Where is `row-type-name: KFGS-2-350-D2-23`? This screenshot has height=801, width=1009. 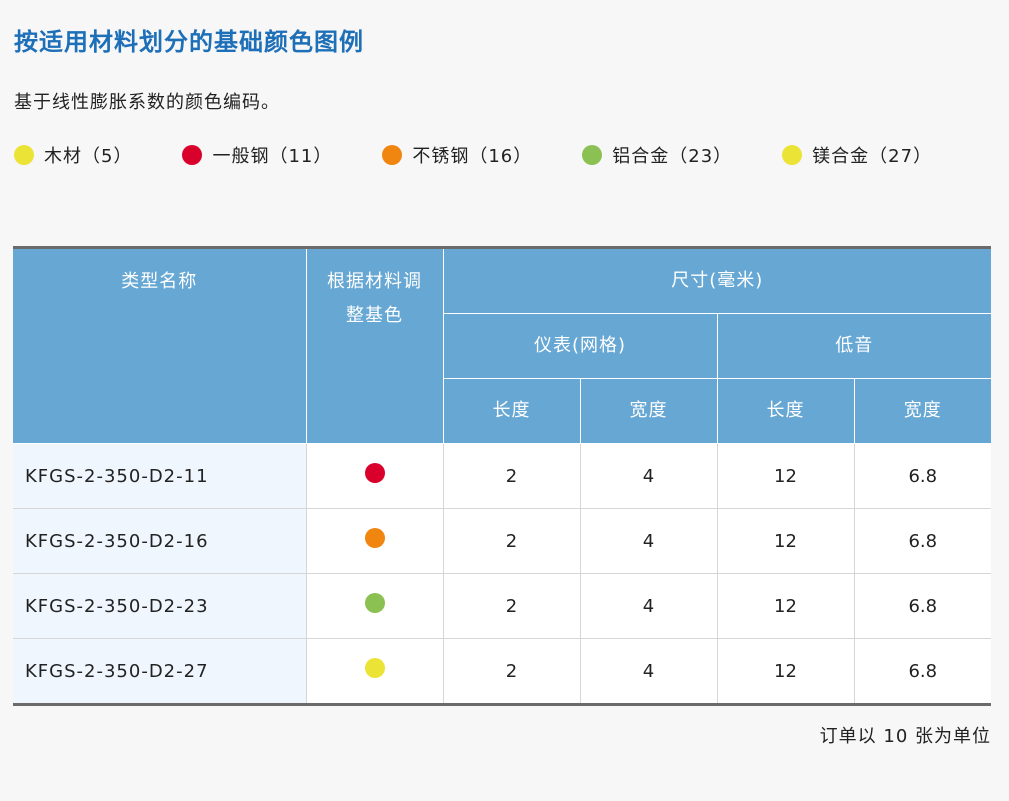 row-type-name: KFGS-2-350-D2-23 is located at coordinates (160, 606).